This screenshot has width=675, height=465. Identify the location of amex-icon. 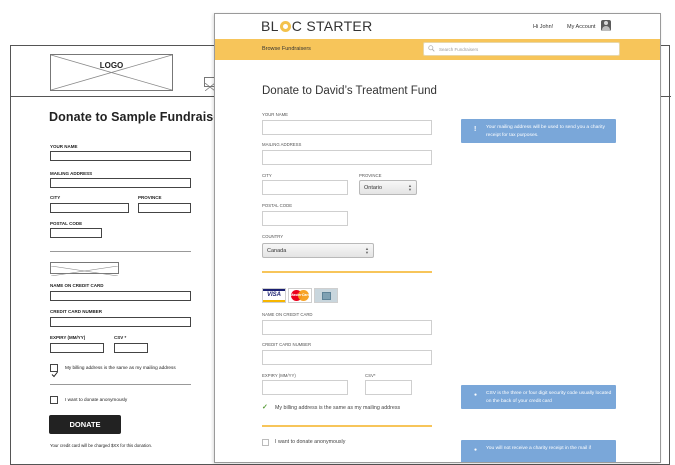
(326, 295).